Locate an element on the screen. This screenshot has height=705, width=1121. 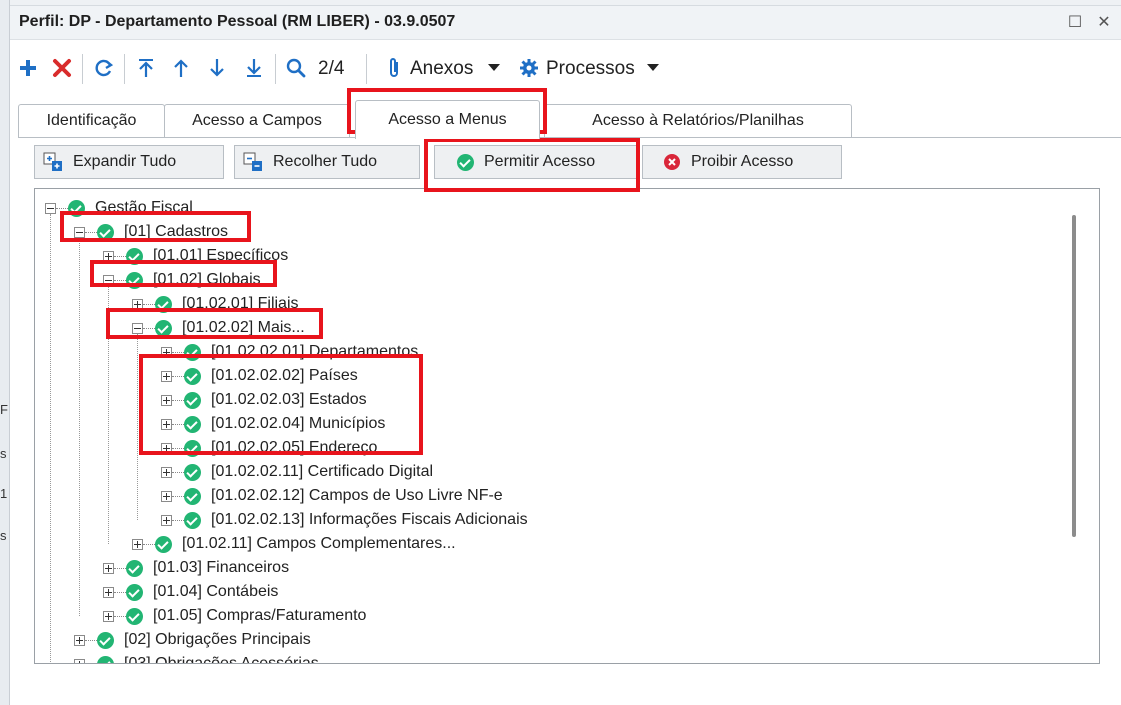
deny-access-button: Proibir Acesso is located at coordinates (742, 162).